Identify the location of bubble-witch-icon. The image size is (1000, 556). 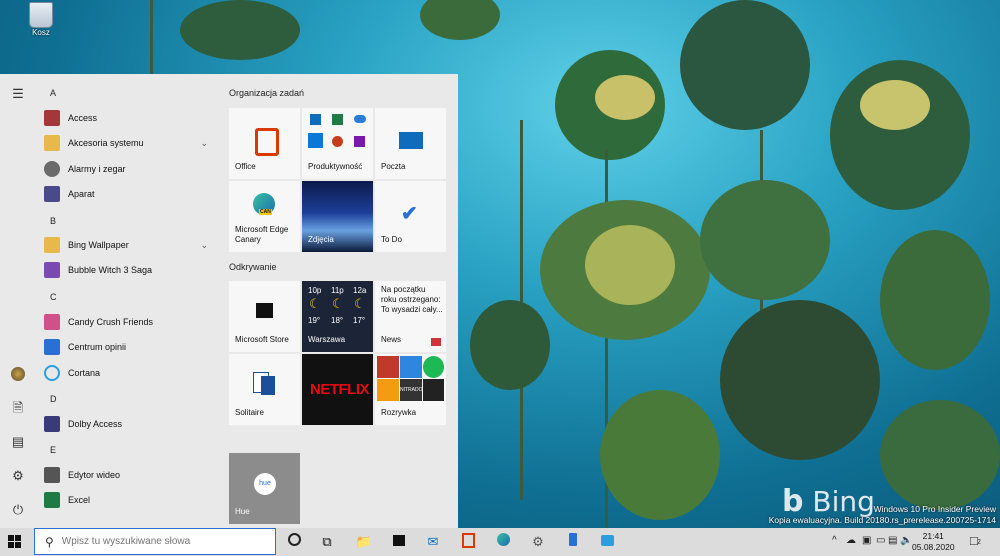
(52, 270).